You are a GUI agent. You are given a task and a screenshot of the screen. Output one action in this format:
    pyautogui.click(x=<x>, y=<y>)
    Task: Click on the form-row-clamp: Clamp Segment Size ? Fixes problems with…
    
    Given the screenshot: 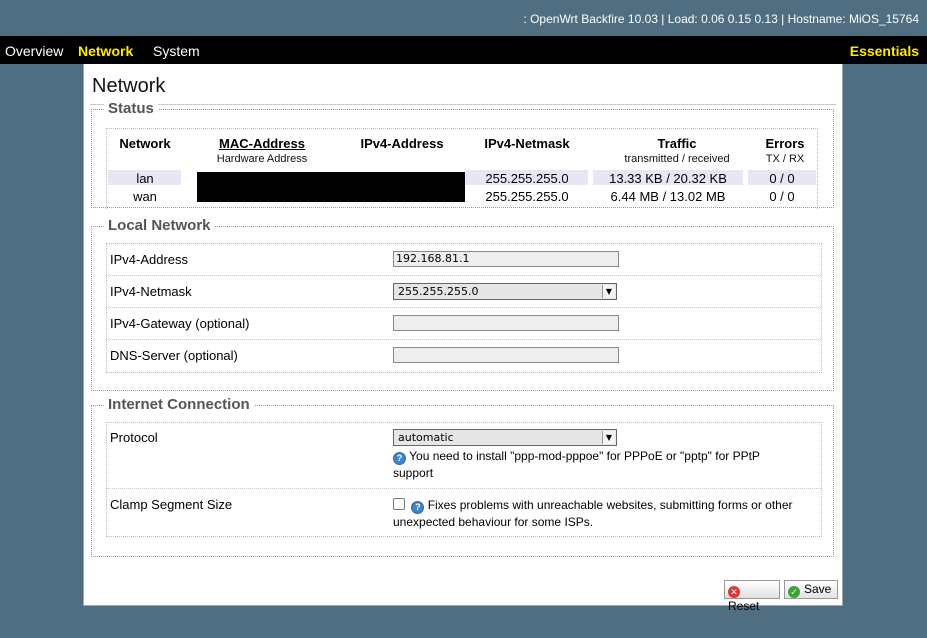 What is the action you would take?
    pyautogui.click(x=464, y=512)
    